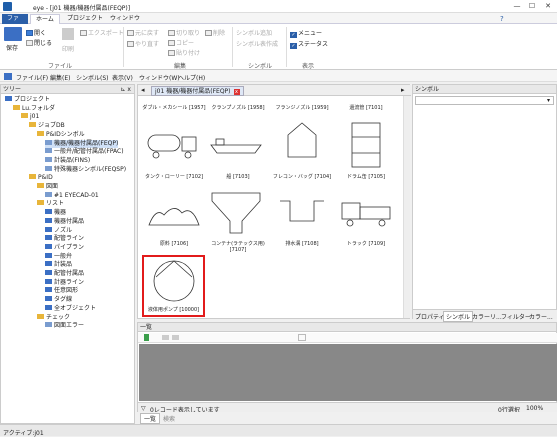 This screenshot has height=437, width=557. Describe the element at coordinates (302, 145) in the screenshot. I see `flexible-container-symbol` at that location.